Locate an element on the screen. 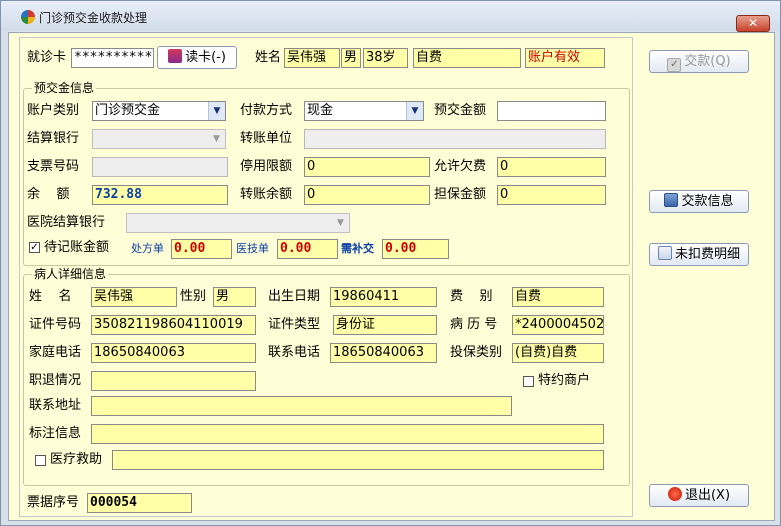 The height and width of the screenshot is (526, 781). aid-checkbox is located at coordinates (40, 460).